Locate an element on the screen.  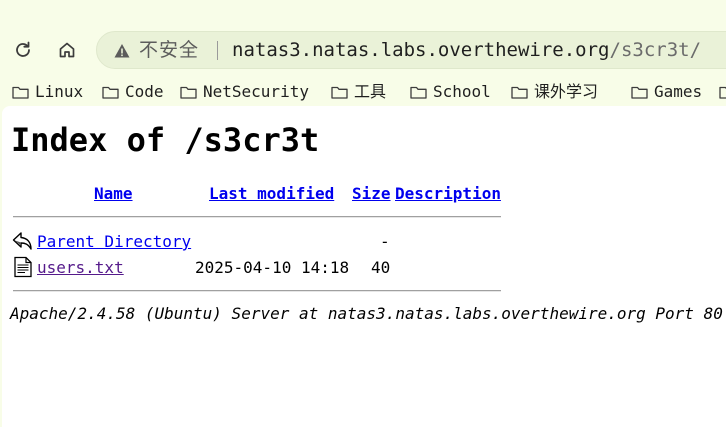
bookmark-label: 工具 is located at coordinates (370, 91).